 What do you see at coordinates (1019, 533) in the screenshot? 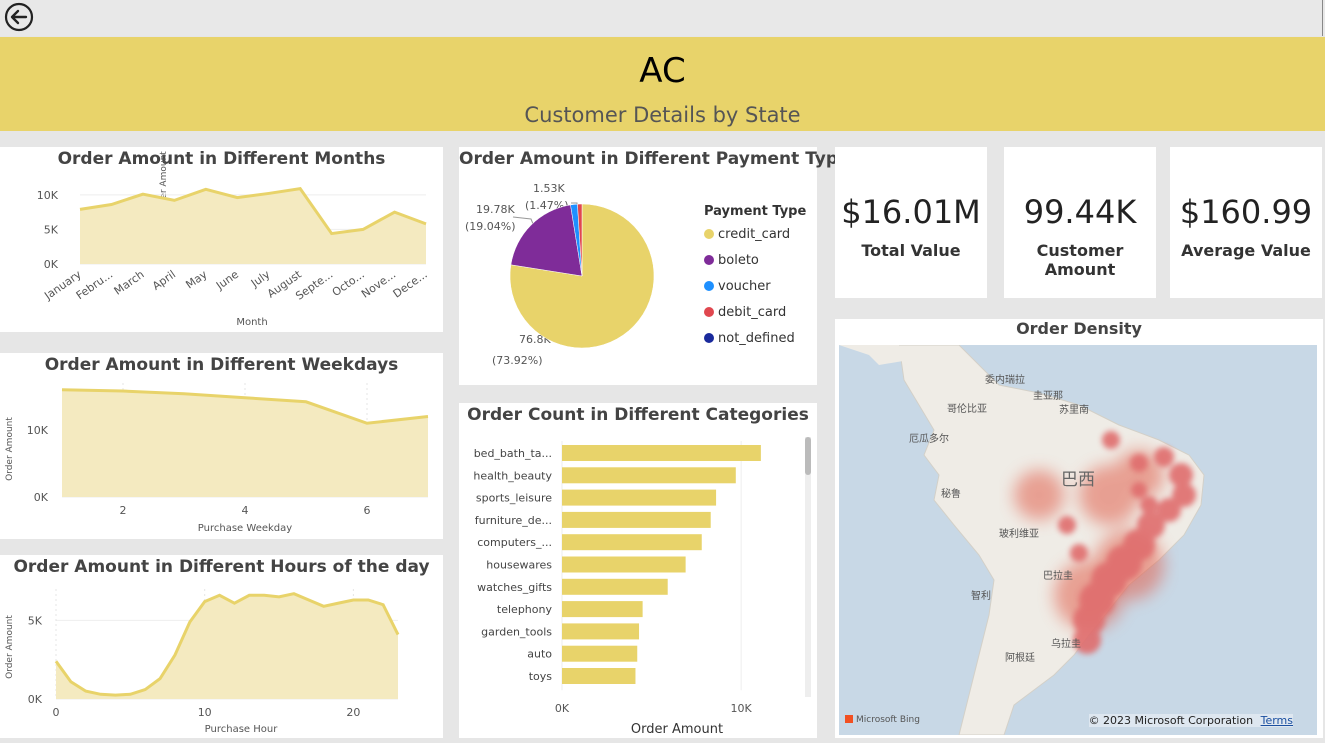
I see `map-label-bolivia: 玻利维亚` at bounding box center [1019, 533].